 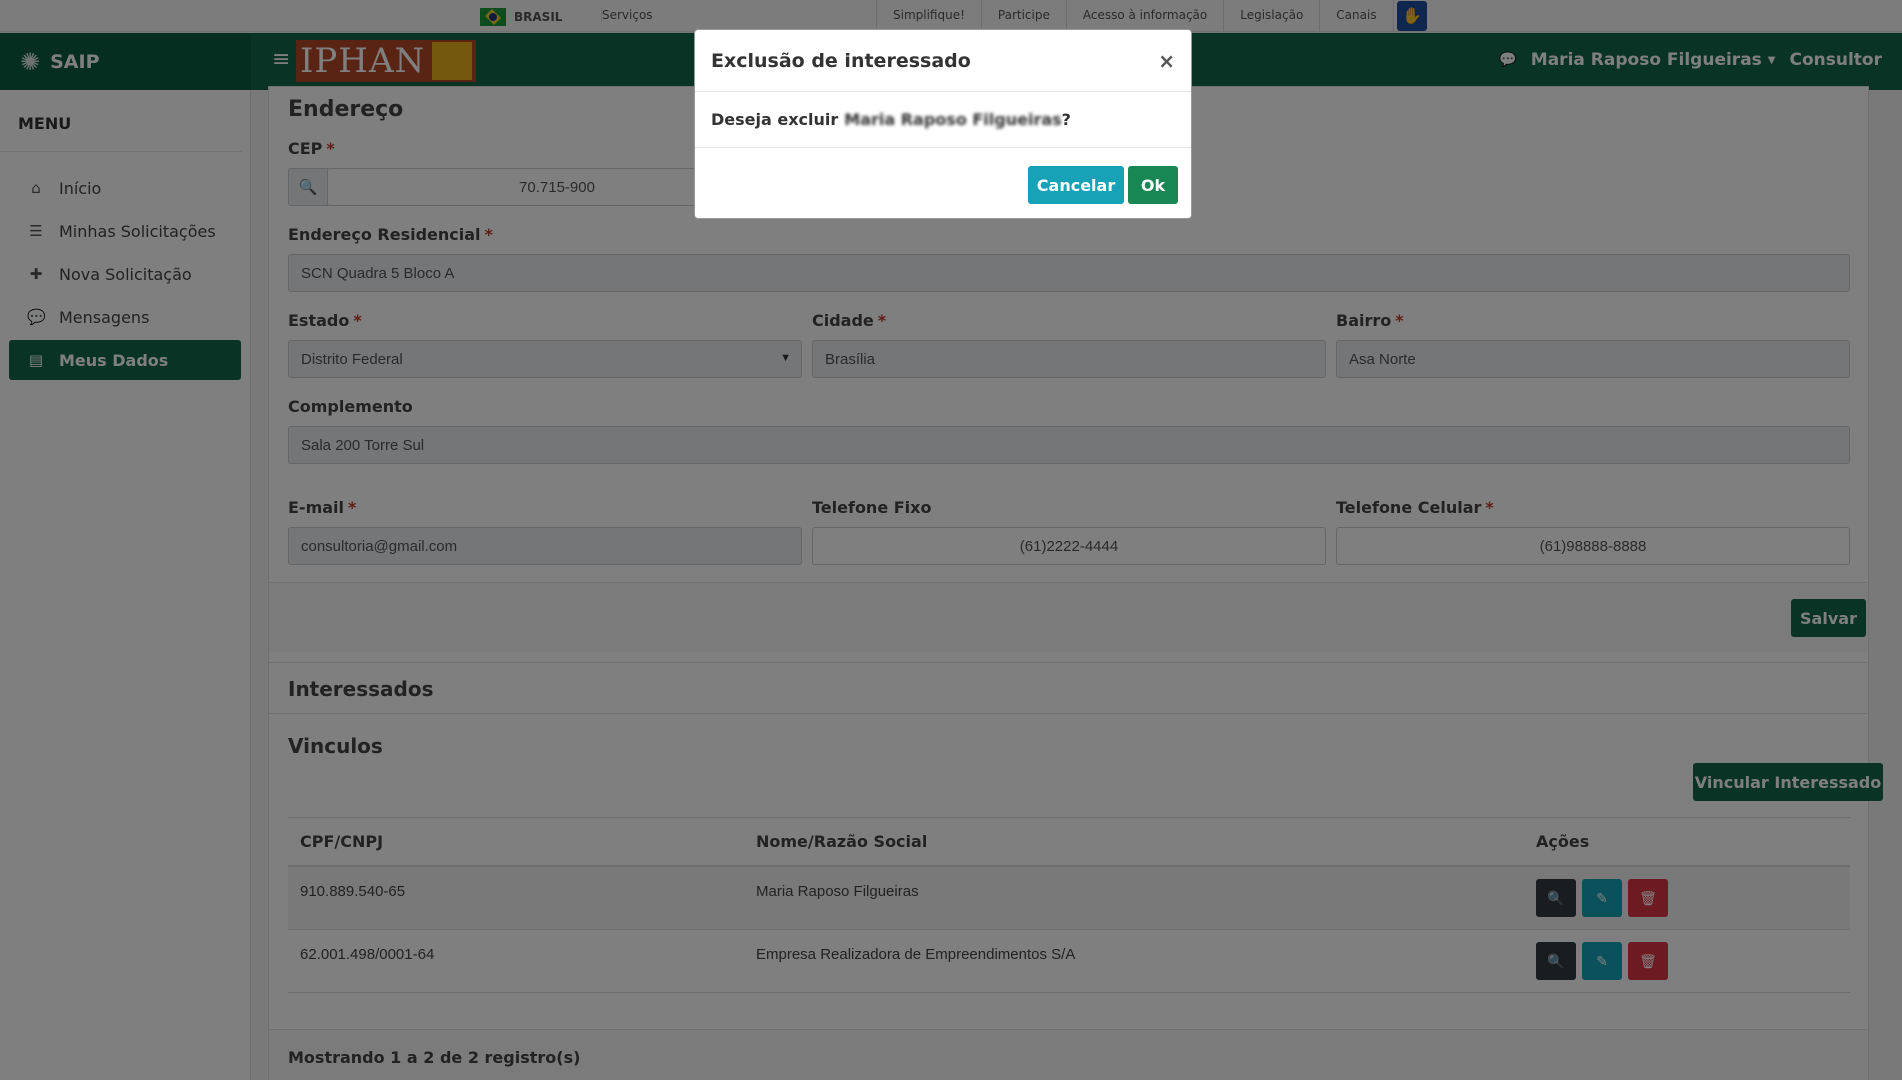 I want to click on modal-question-name: Maria Raposo Filgueiras, so click(x=953, y=119).